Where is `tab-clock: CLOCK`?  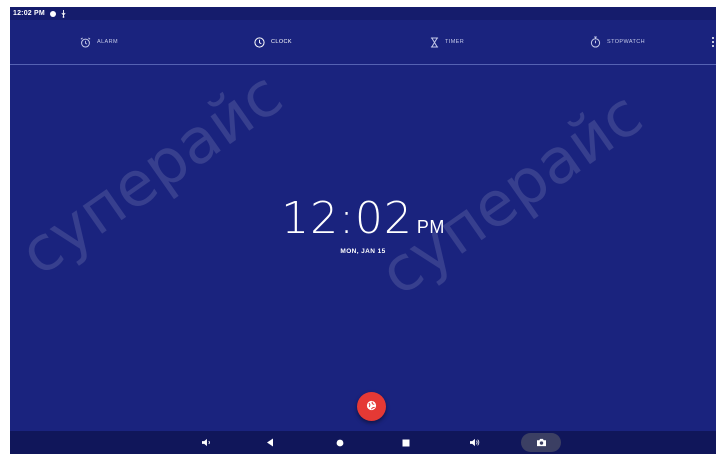
tab-clock: CLOCK is located at coordinates (273, 42).